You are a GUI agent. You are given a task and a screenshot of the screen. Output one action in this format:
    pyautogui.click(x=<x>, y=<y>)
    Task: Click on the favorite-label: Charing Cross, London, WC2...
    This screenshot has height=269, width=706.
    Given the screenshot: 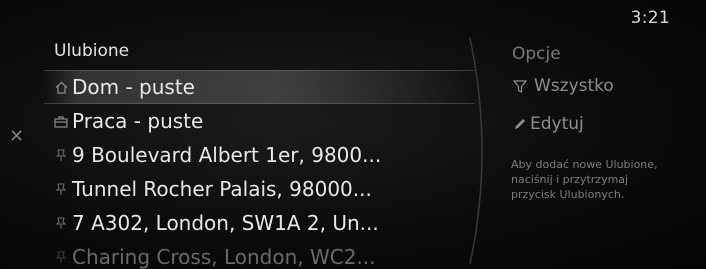 What is the action you would take?
    pyautogui.click(x=224, y=257)
    